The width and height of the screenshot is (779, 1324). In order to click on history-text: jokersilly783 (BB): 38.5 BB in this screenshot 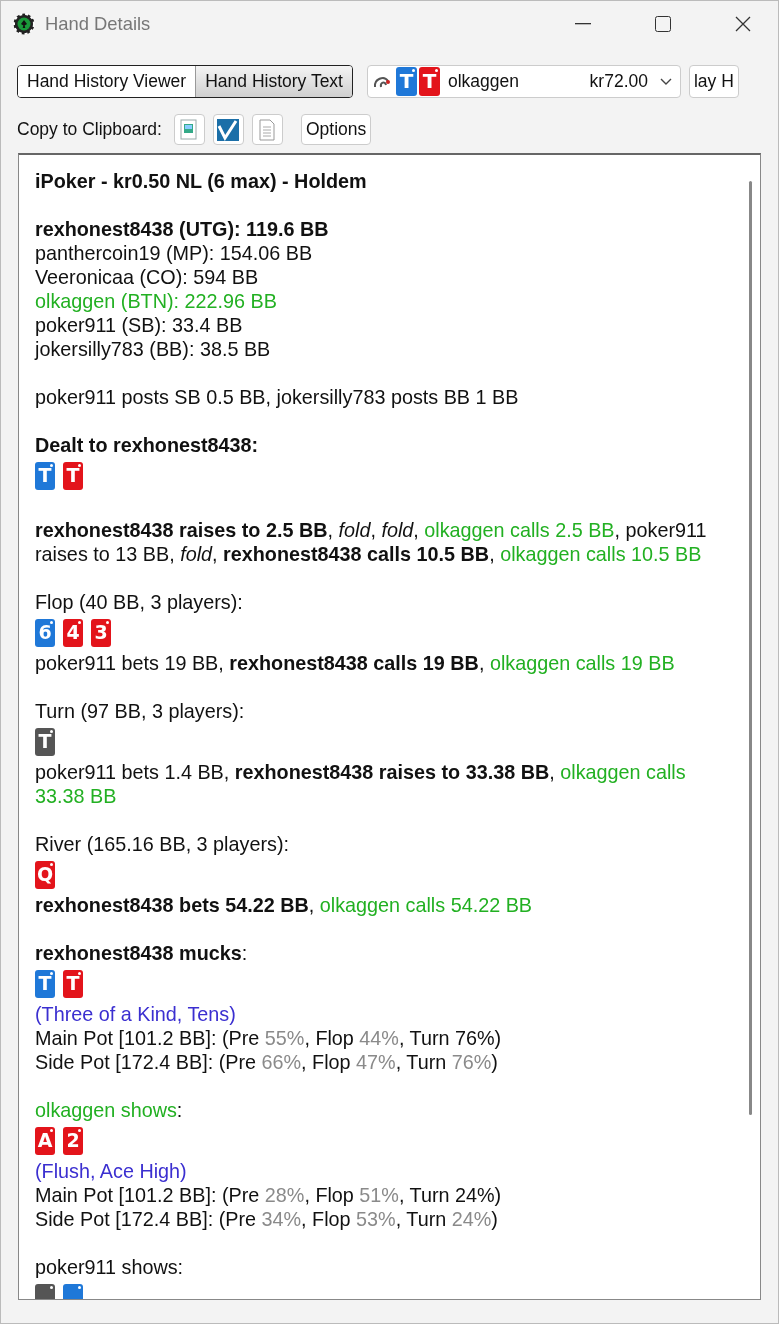, I will do `click(153, 349)`.